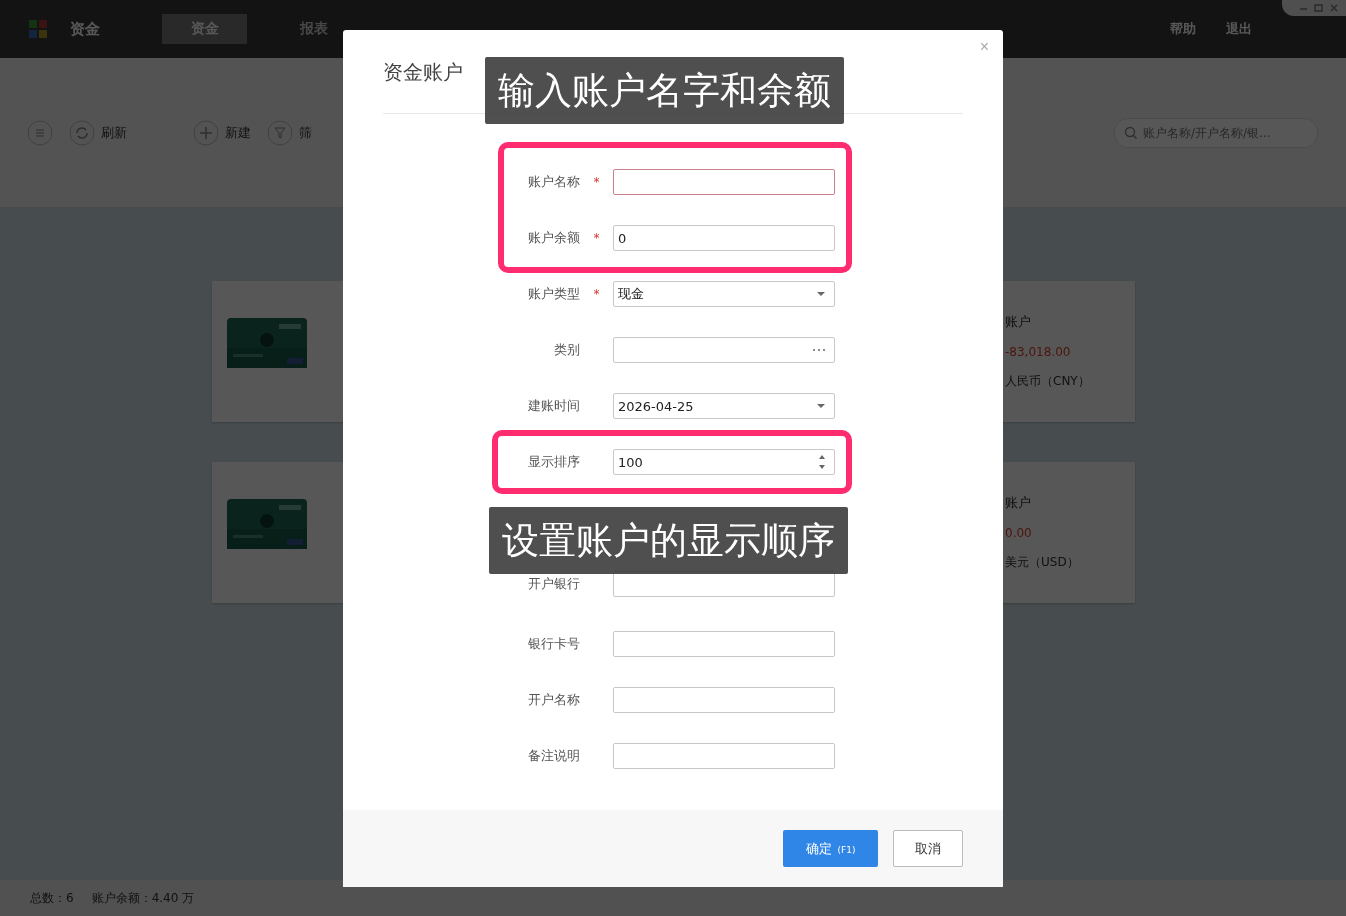 The width and height of the screenshot is (1346, 916). I want to click on cancel-button: 取消, so click(928, 848).